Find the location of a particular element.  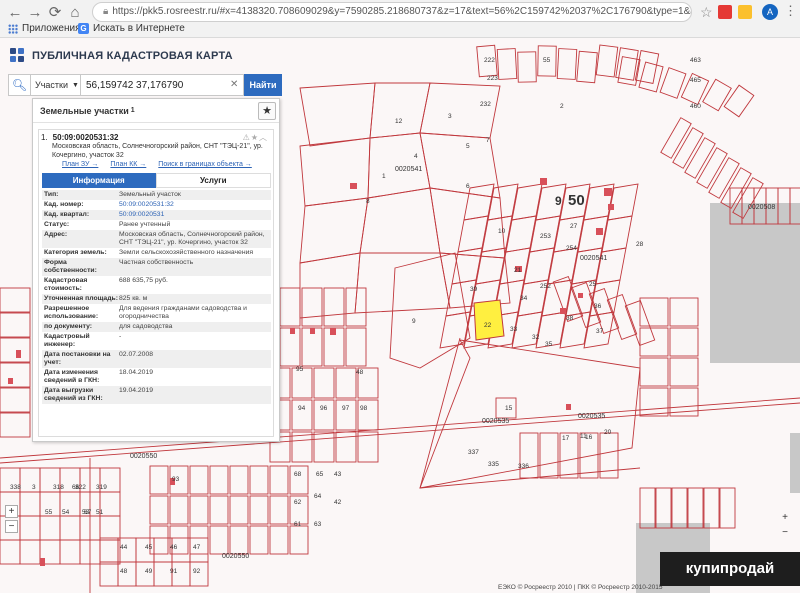

search-in-bounds-link: Поиск в границах объекта → is located at coordinates (205, 164).